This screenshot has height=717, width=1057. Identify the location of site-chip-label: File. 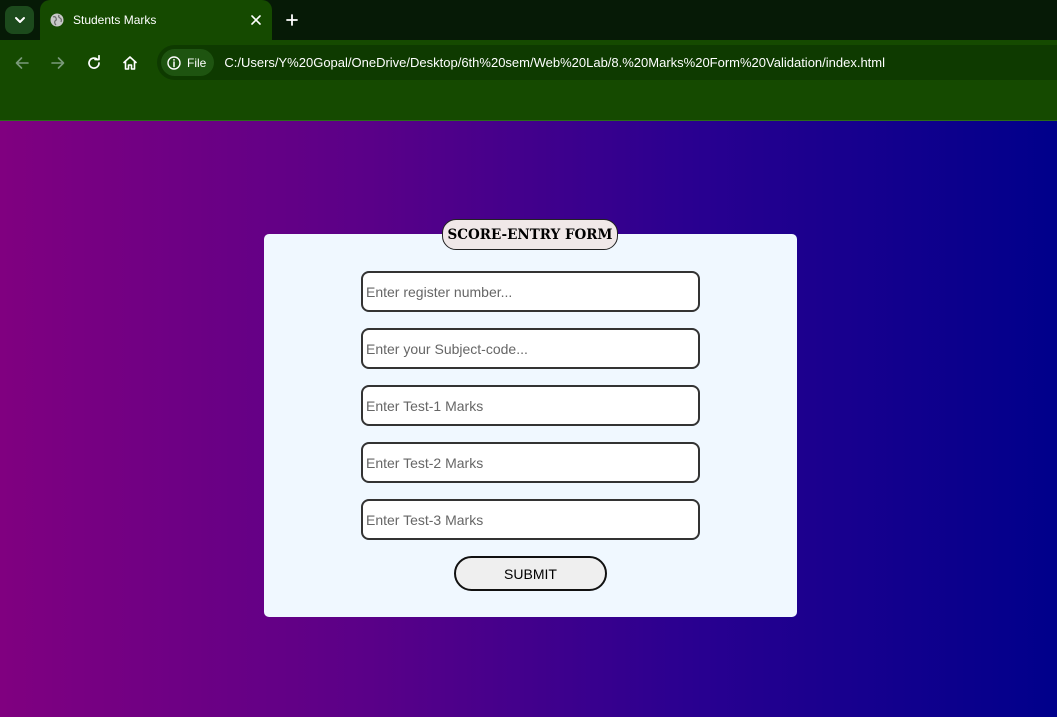
(197, 62).